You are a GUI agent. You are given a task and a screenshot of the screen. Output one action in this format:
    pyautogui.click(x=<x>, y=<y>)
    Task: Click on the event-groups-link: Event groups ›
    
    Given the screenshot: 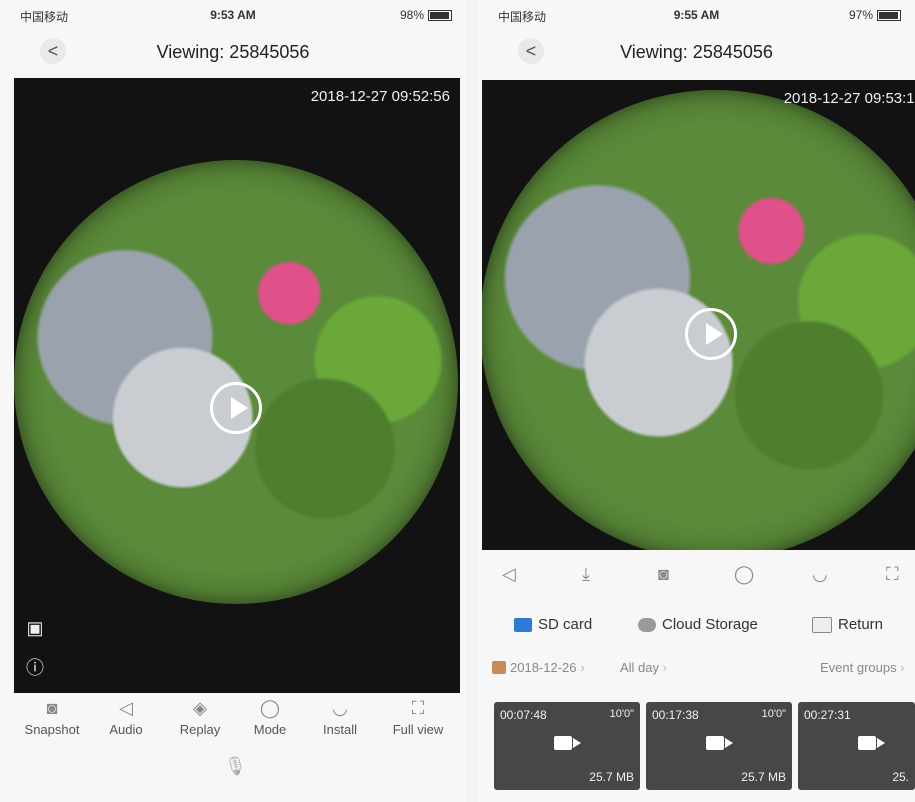 What is the action you would take?
    pyautogui.click(x=862, y=667)
    